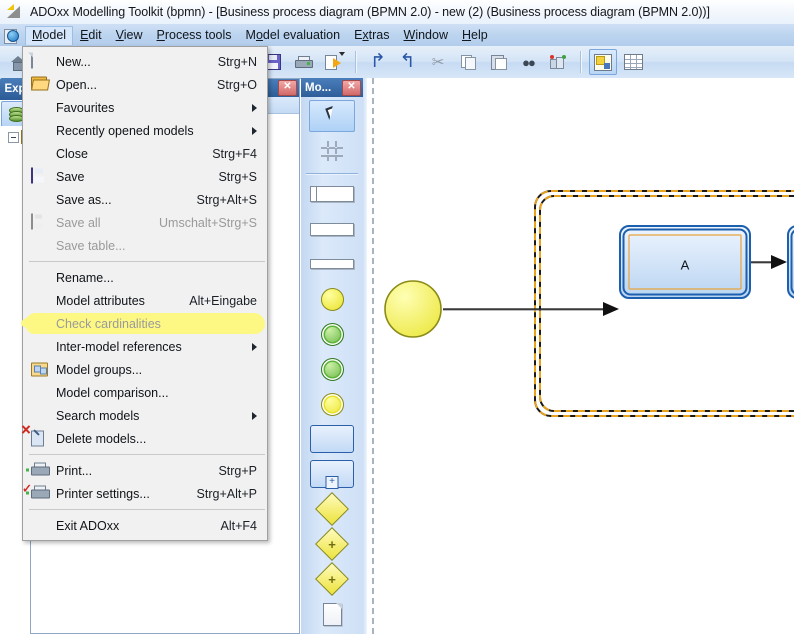  What do you see at coordinates (664, 303) in the screenshot?
I see `selection-marquee` at bounding box center [664, 303].